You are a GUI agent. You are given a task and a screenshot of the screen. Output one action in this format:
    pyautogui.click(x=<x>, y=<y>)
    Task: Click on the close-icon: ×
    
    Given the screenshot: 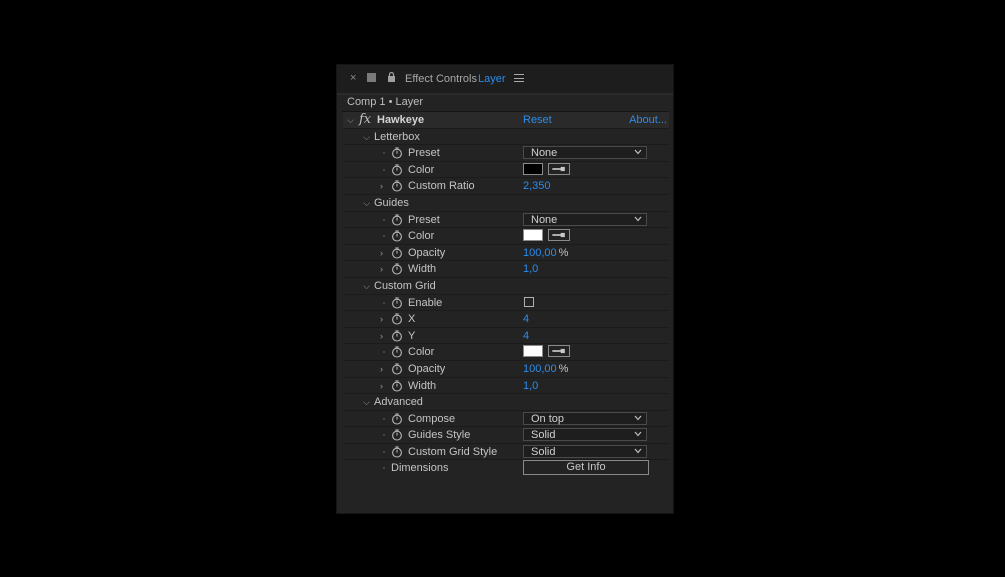 What is the action you would take?
    pyautogui.click(x=353, y=78)
    